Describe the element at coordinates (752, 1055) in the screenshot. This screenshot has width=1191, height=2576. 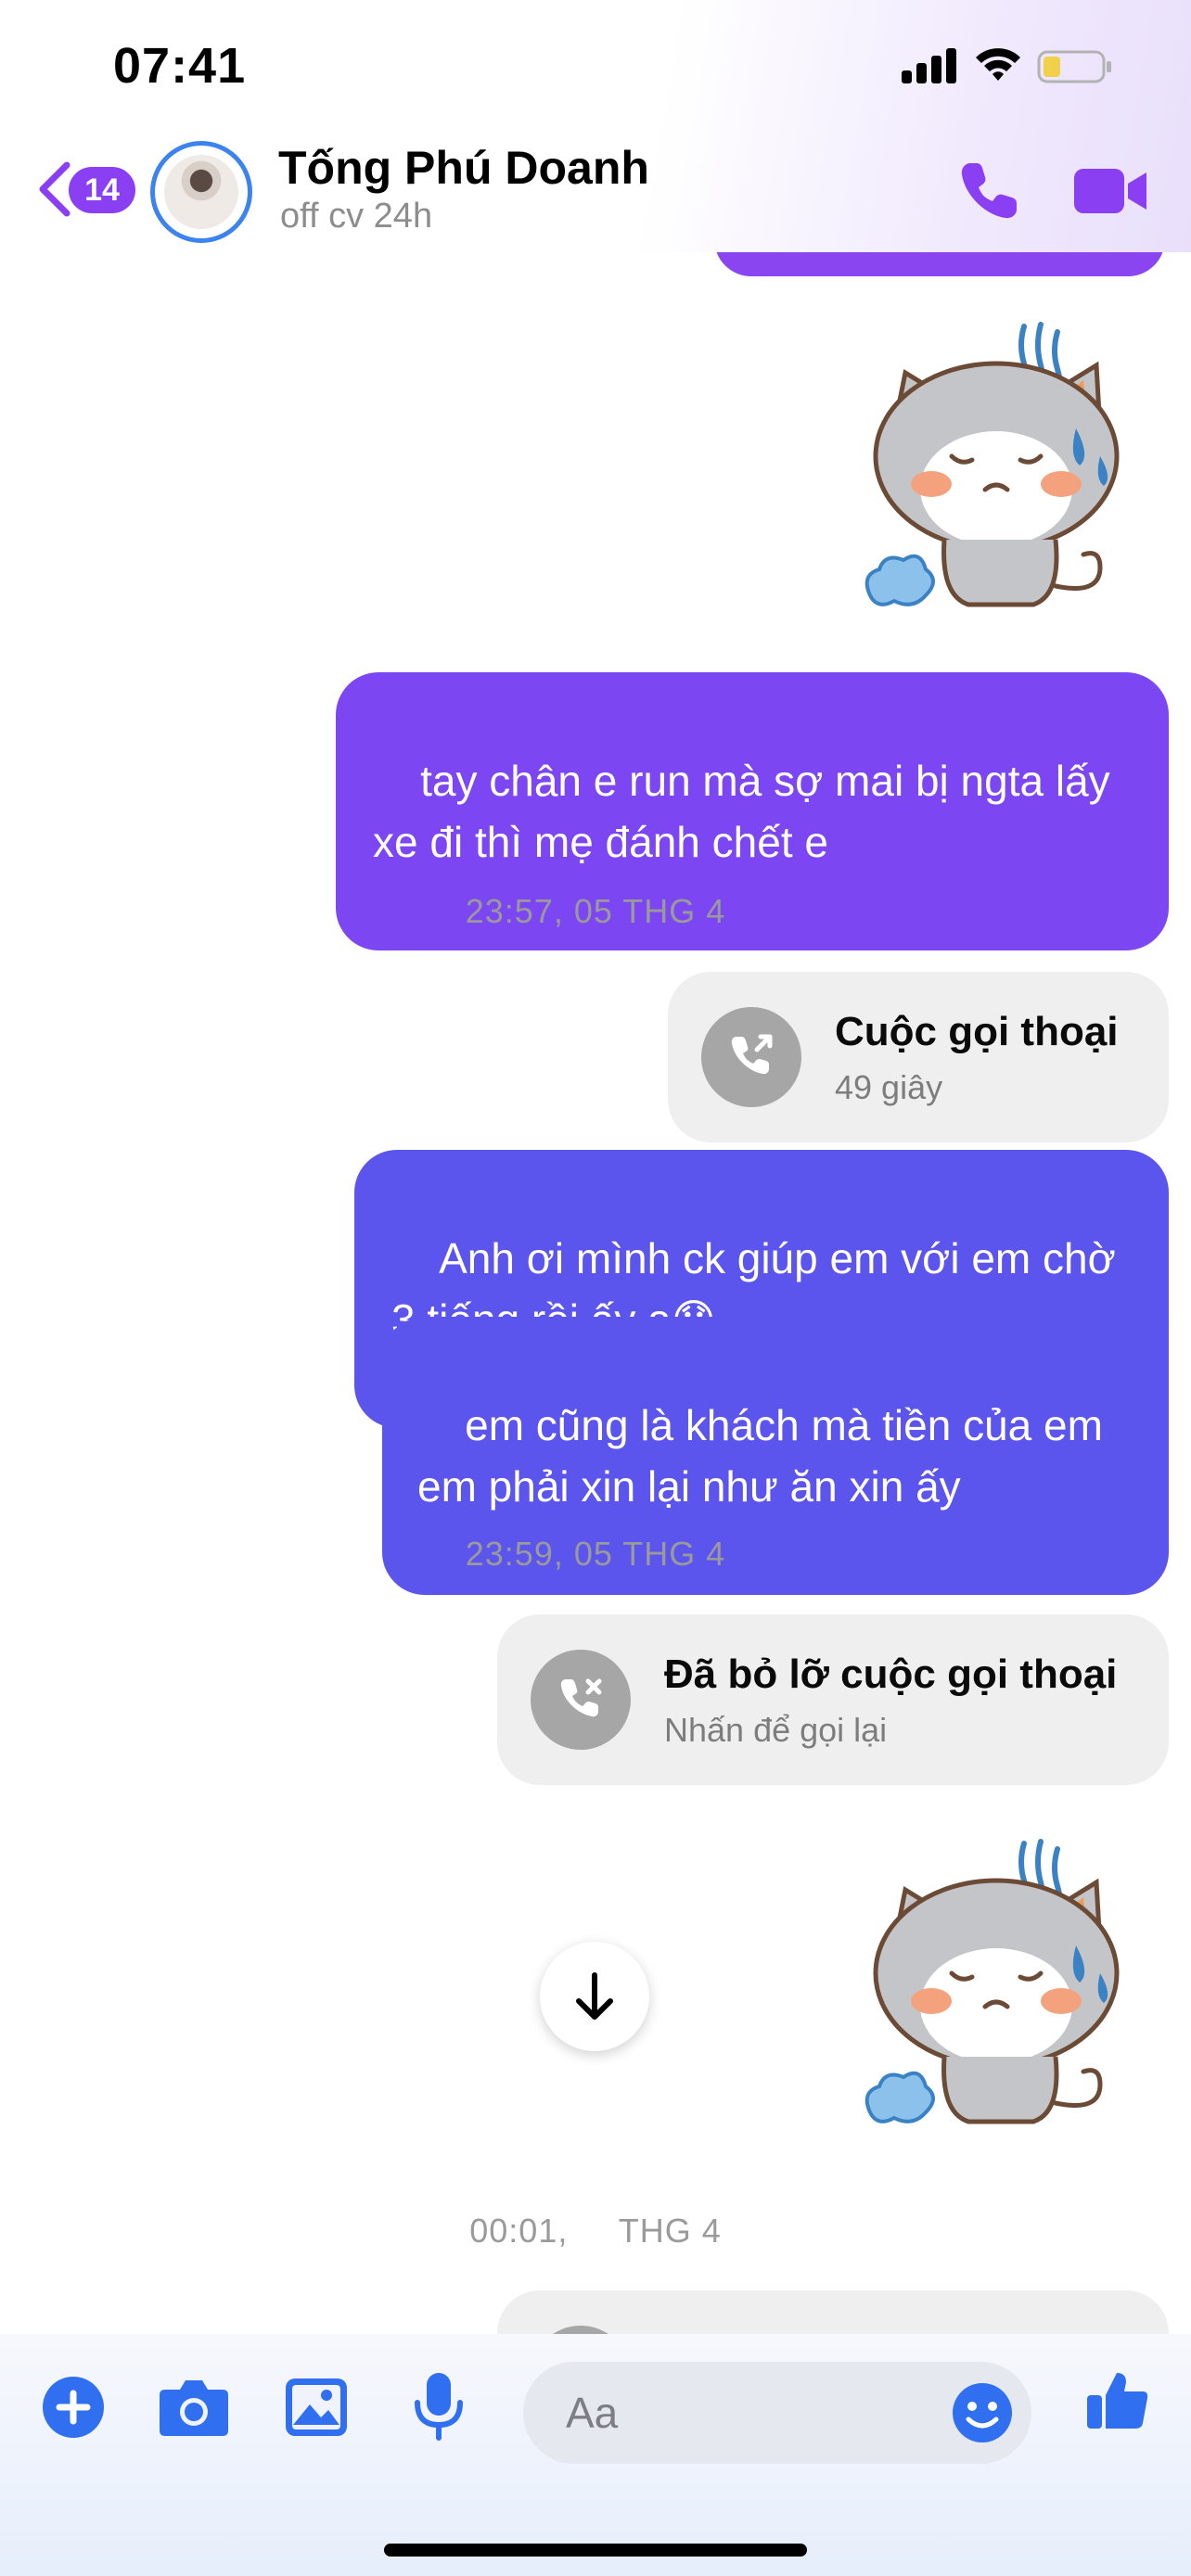
I see `outgoing-call-icon` at that location.